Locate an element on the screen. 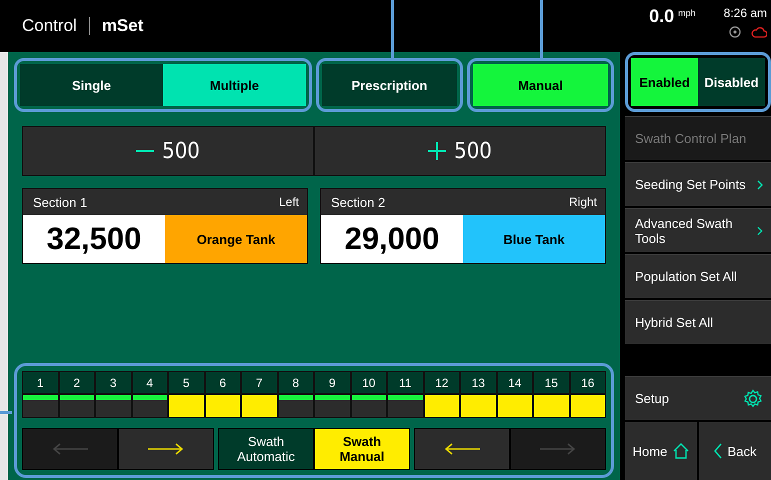  home-icon is located at coordinates (681, 451).